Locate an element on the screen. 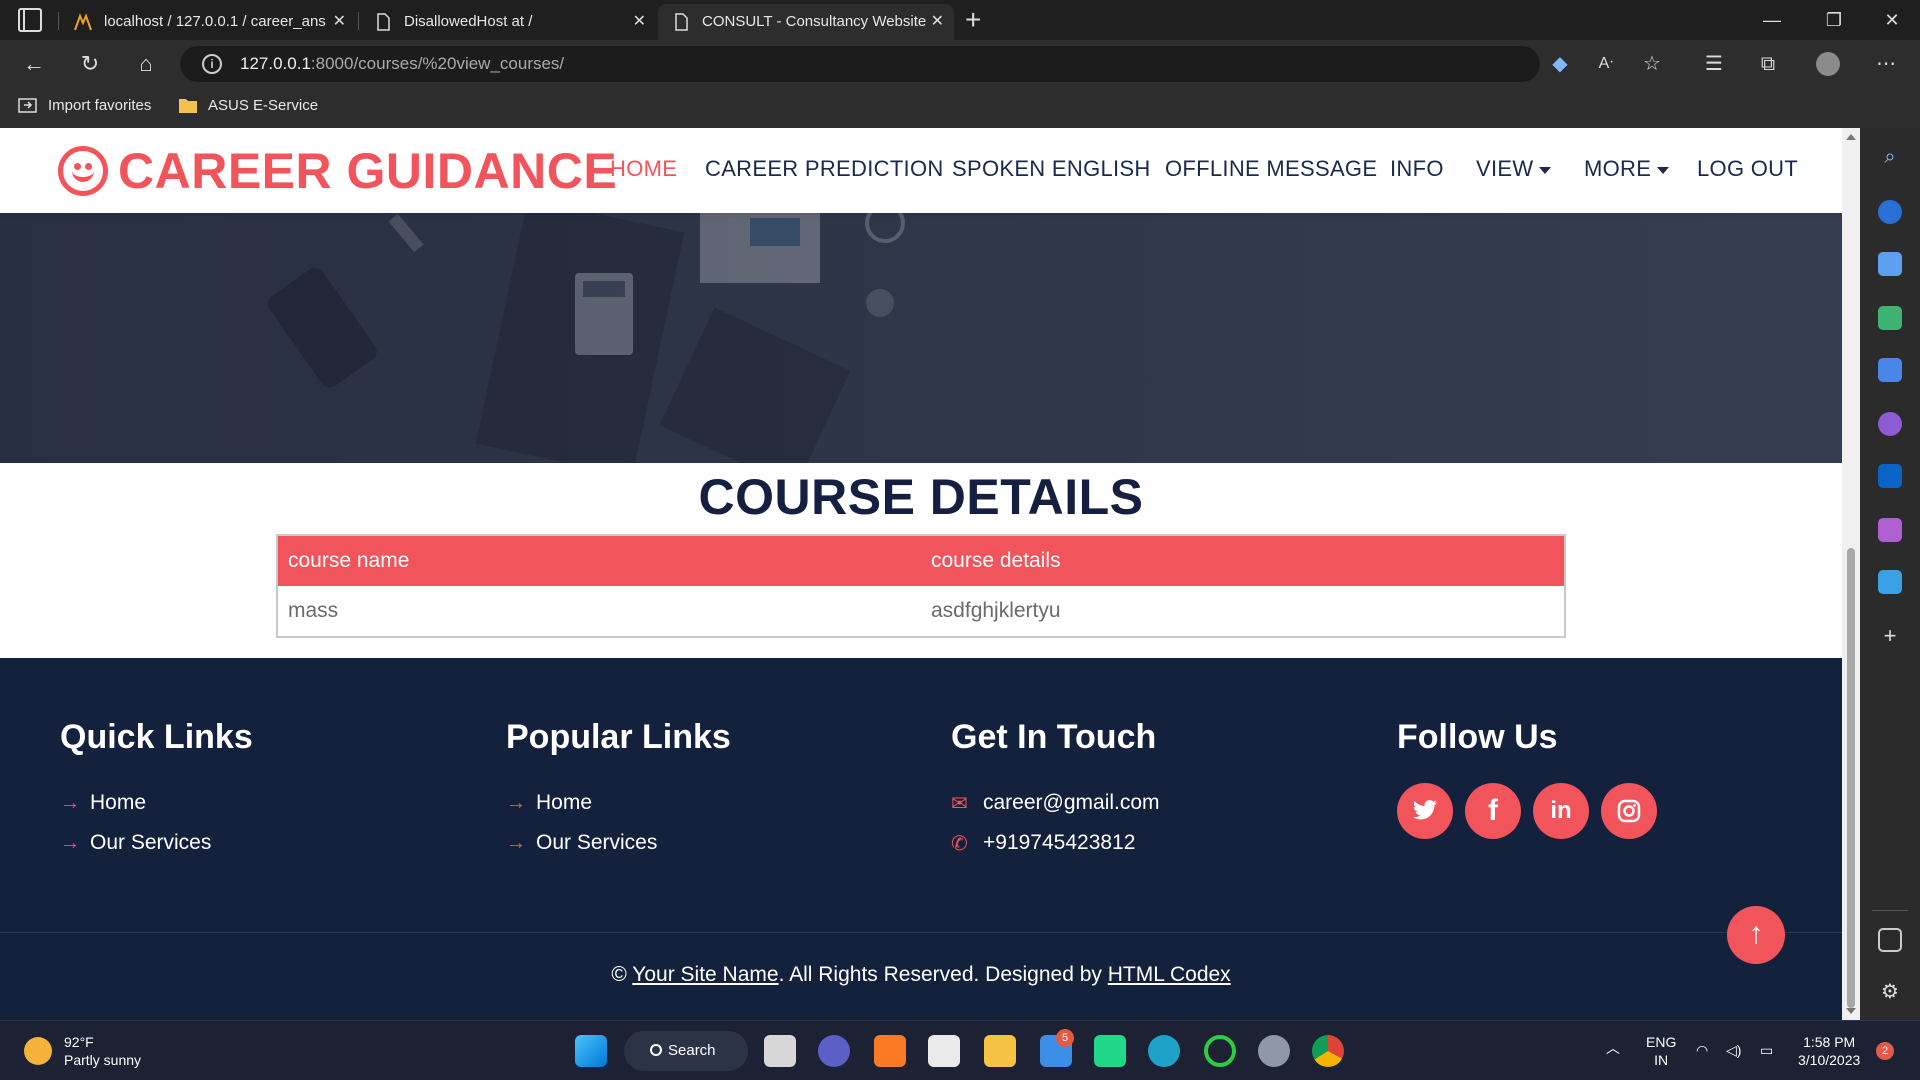 Image resolution: width=1920 pixels, height=1080 pixels. file-explorer-icon is located at coordinates (1000, 1051).